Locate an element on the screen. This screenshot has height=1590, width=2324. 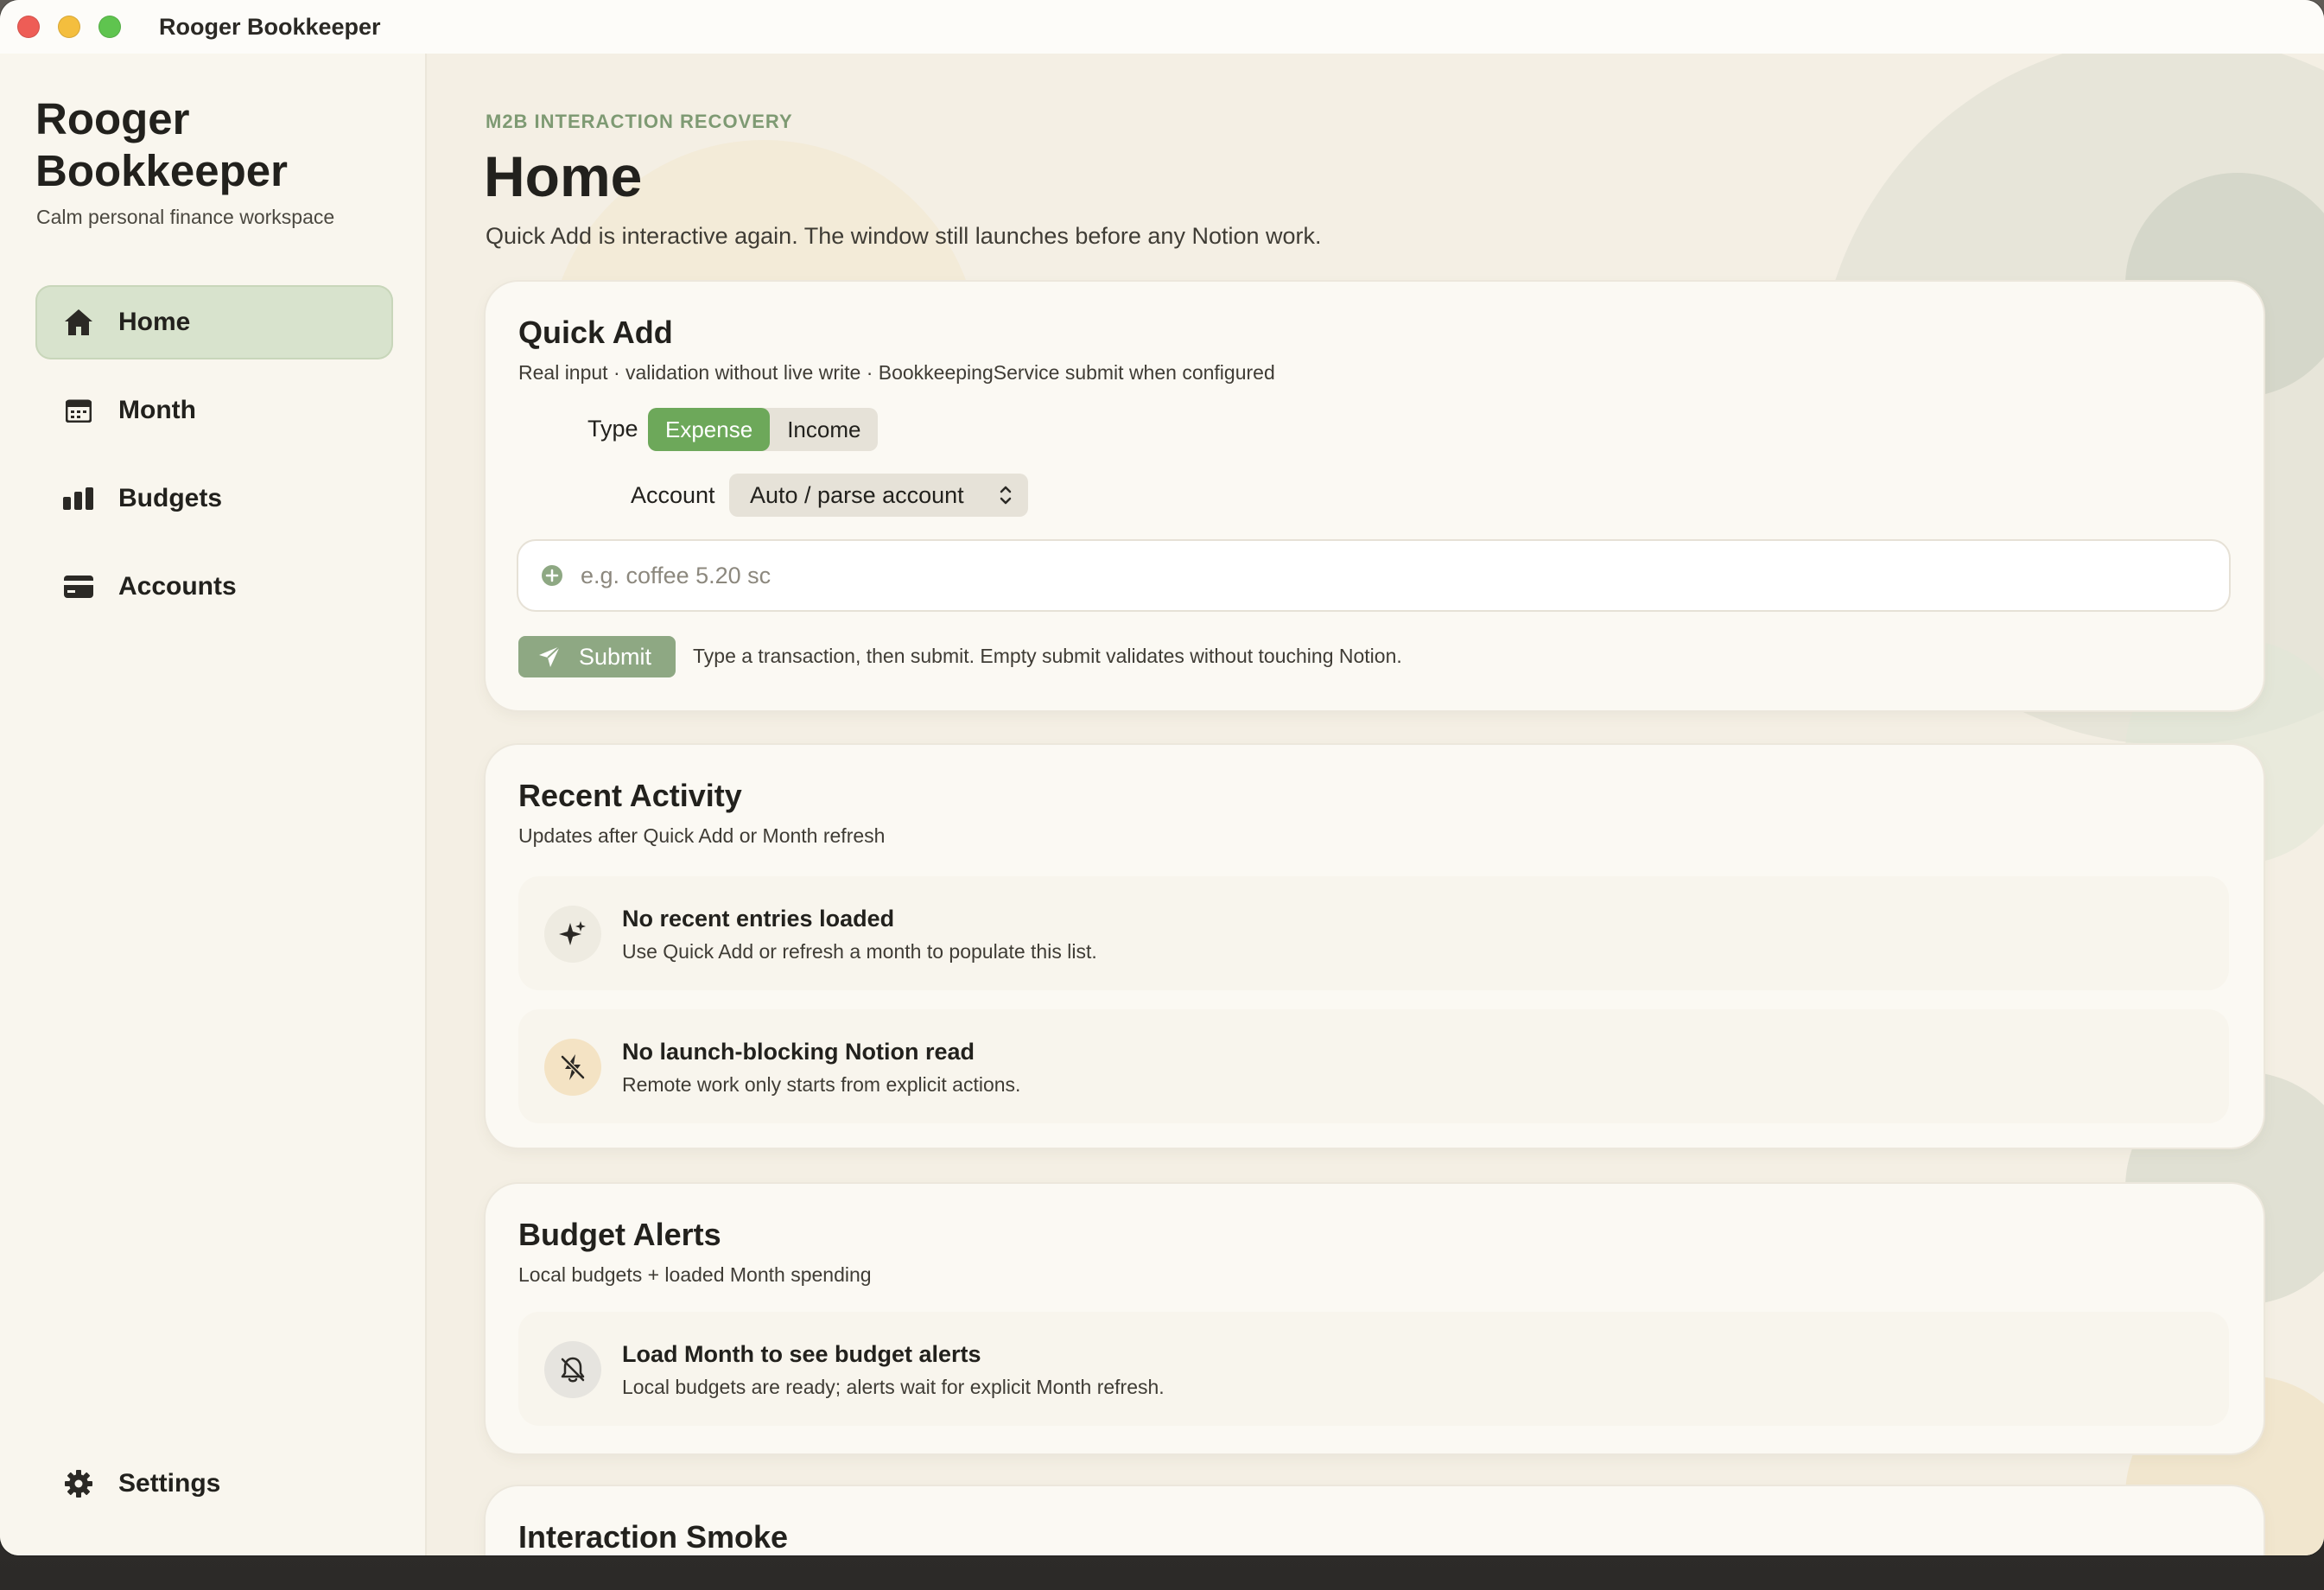
recent-activity-title: Recent Activity is located at coordinates (630, 795).